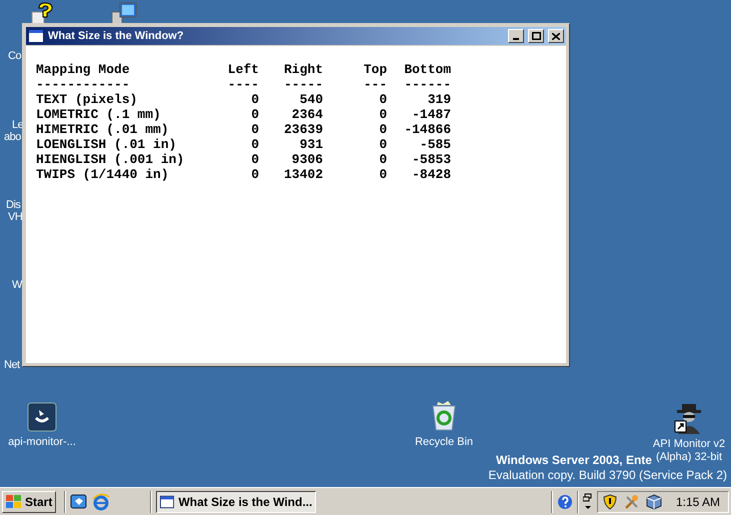 This screenshot has height=515, width=731. Describe the element at coordinates (430, 114) in the screenshot. I see `table-cell-text: -1487` at that location.